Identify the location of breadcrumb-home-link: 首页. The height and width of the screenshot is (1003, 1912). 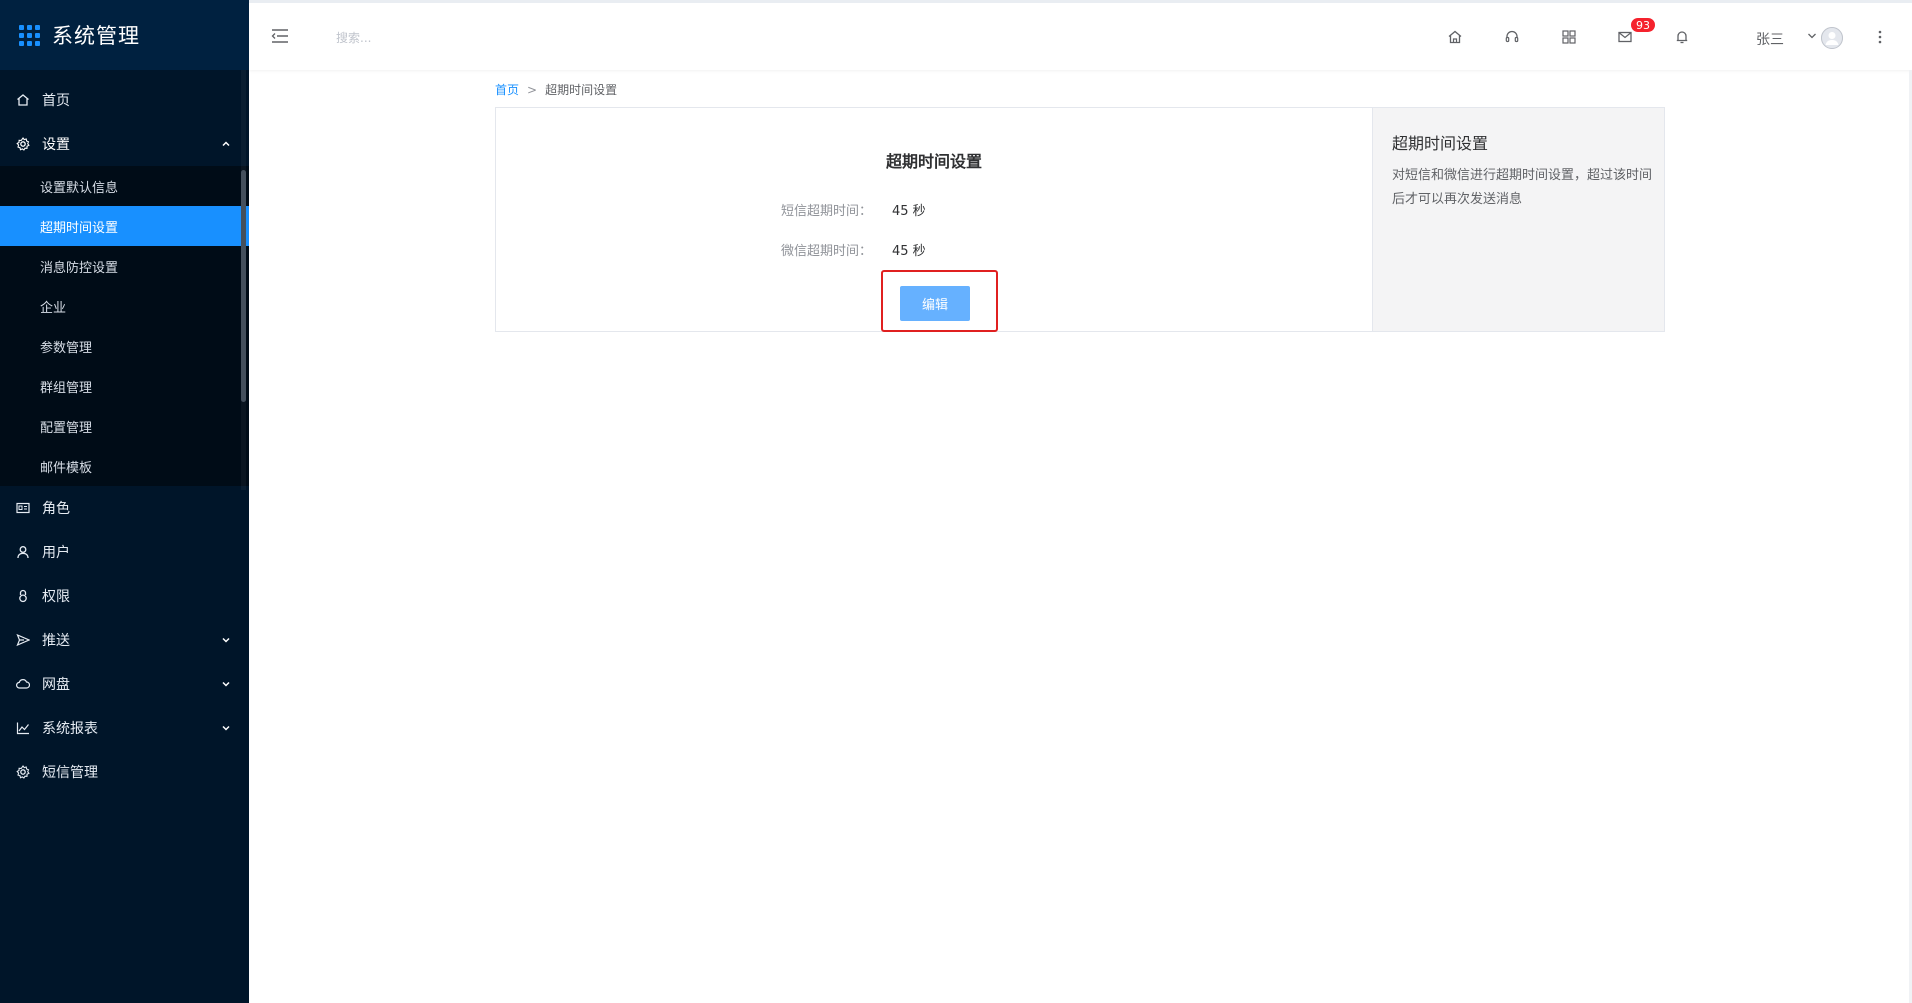
(507, 90).